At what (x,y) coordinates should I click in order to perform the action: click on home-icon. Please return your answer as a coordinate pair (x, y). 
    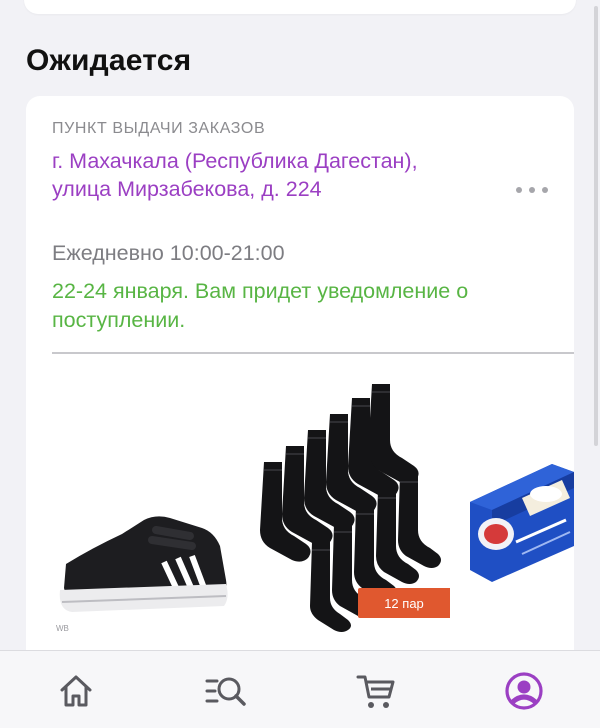
    Looking at the image, I should click on (76, 691).